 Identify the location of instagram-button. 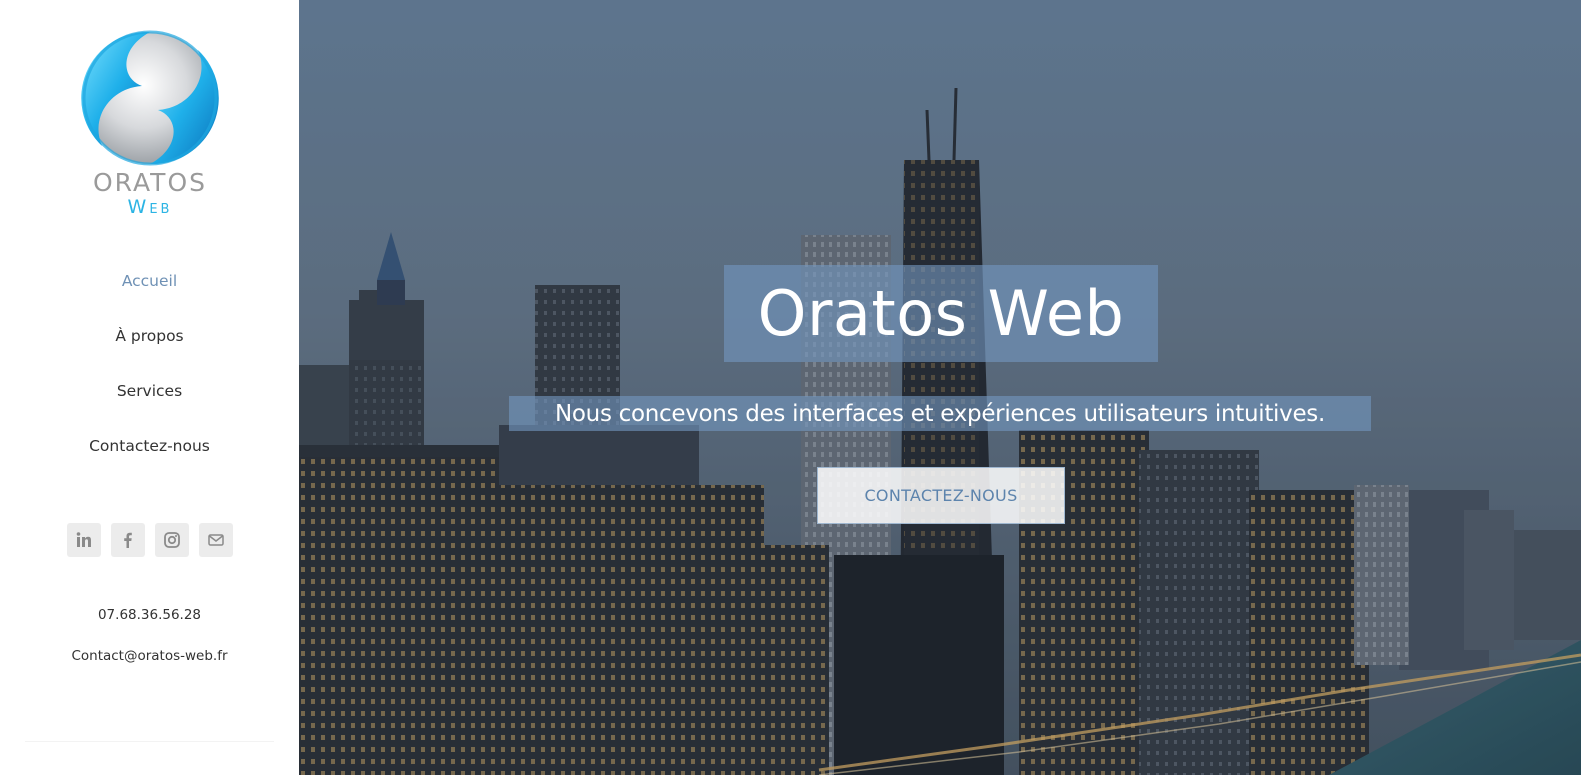
(172, 540).